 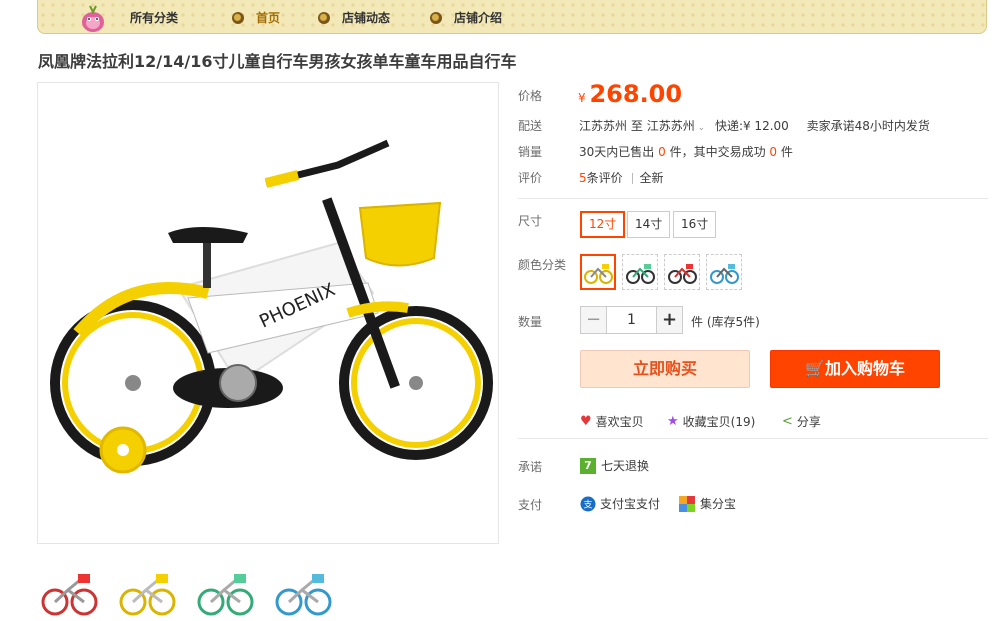 What do you see at coordinates (695, 224) in the screenshot?
I see `size-option-16: 16寸` at bounding box center [695, 224].